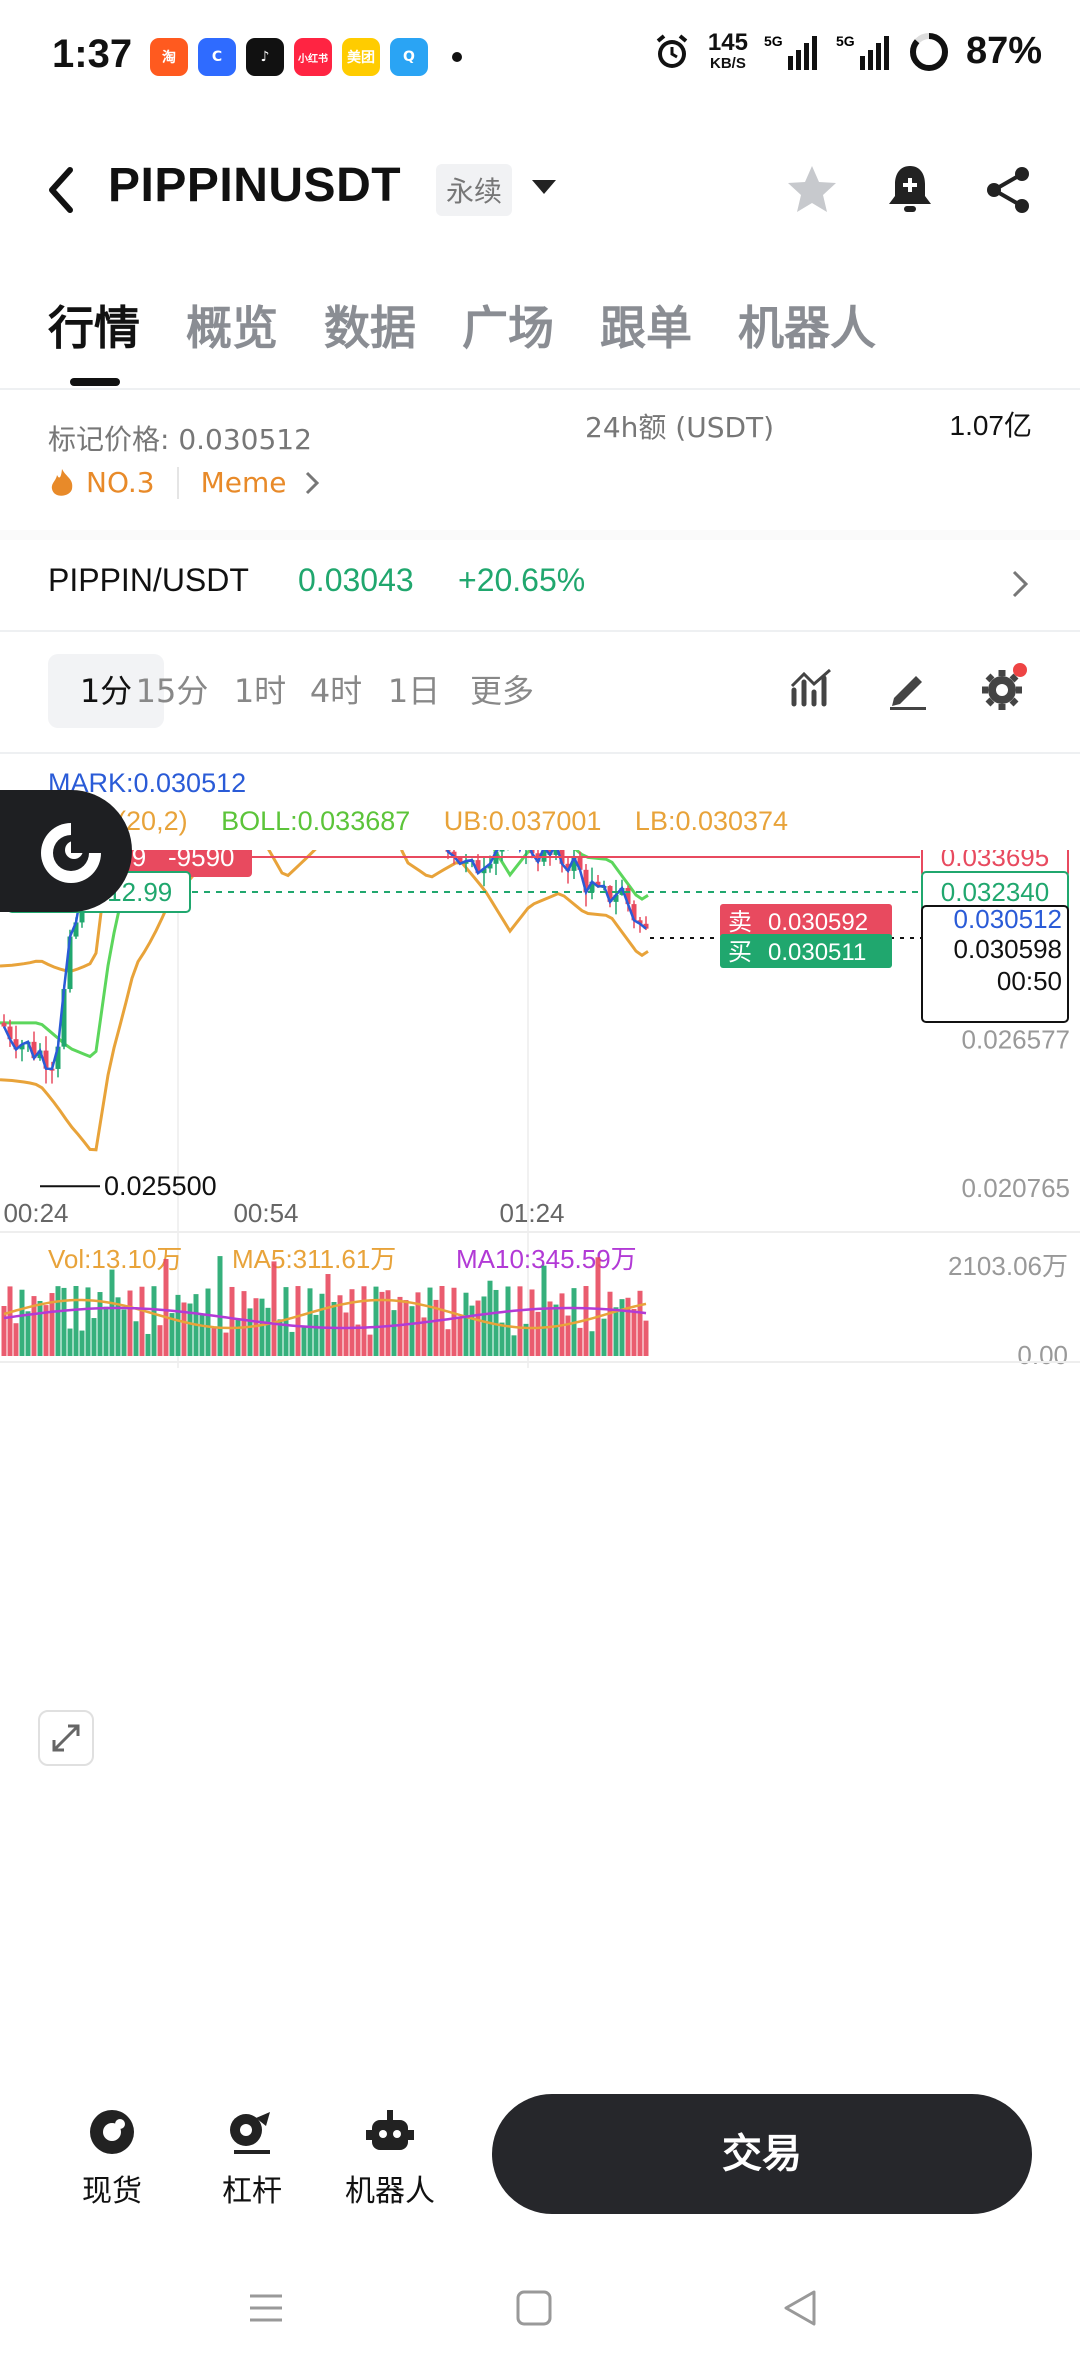 This screenshot has width=1080, height=2376. What do you see at coordinates (910, 190) in the screenshot?
I see `bell-plus-icon` at bounding box center [910, 190].